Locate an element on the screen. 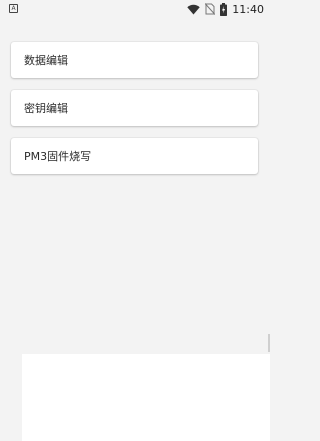 Image resolution: width=320 pixels, height=441 pixels. menu-item-label: 数据编辑 is located at coordinates (46, 60).